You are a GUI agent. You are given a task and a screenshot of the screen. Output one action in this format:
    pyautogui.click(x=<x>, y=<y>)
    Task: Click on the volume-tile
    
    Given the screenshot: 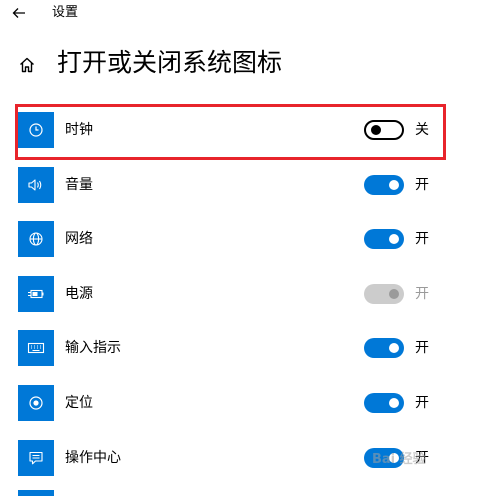 What is the action you would take?
    pyautogui.click(x=36, y=185)
    